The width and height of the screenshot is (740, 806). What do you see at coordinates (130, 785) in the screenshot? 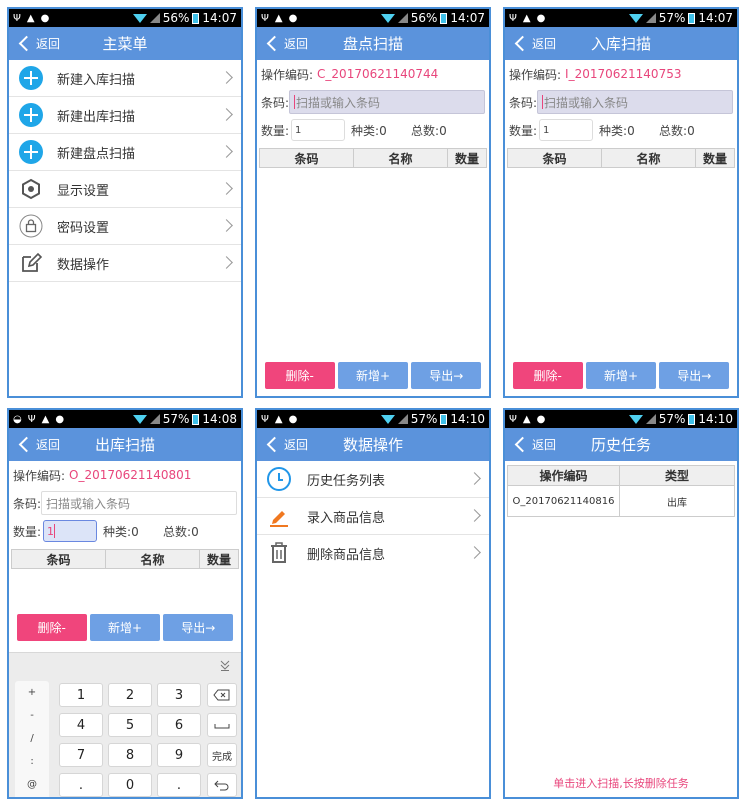
I see `key-0: 0` at bounding box center [130, 785].